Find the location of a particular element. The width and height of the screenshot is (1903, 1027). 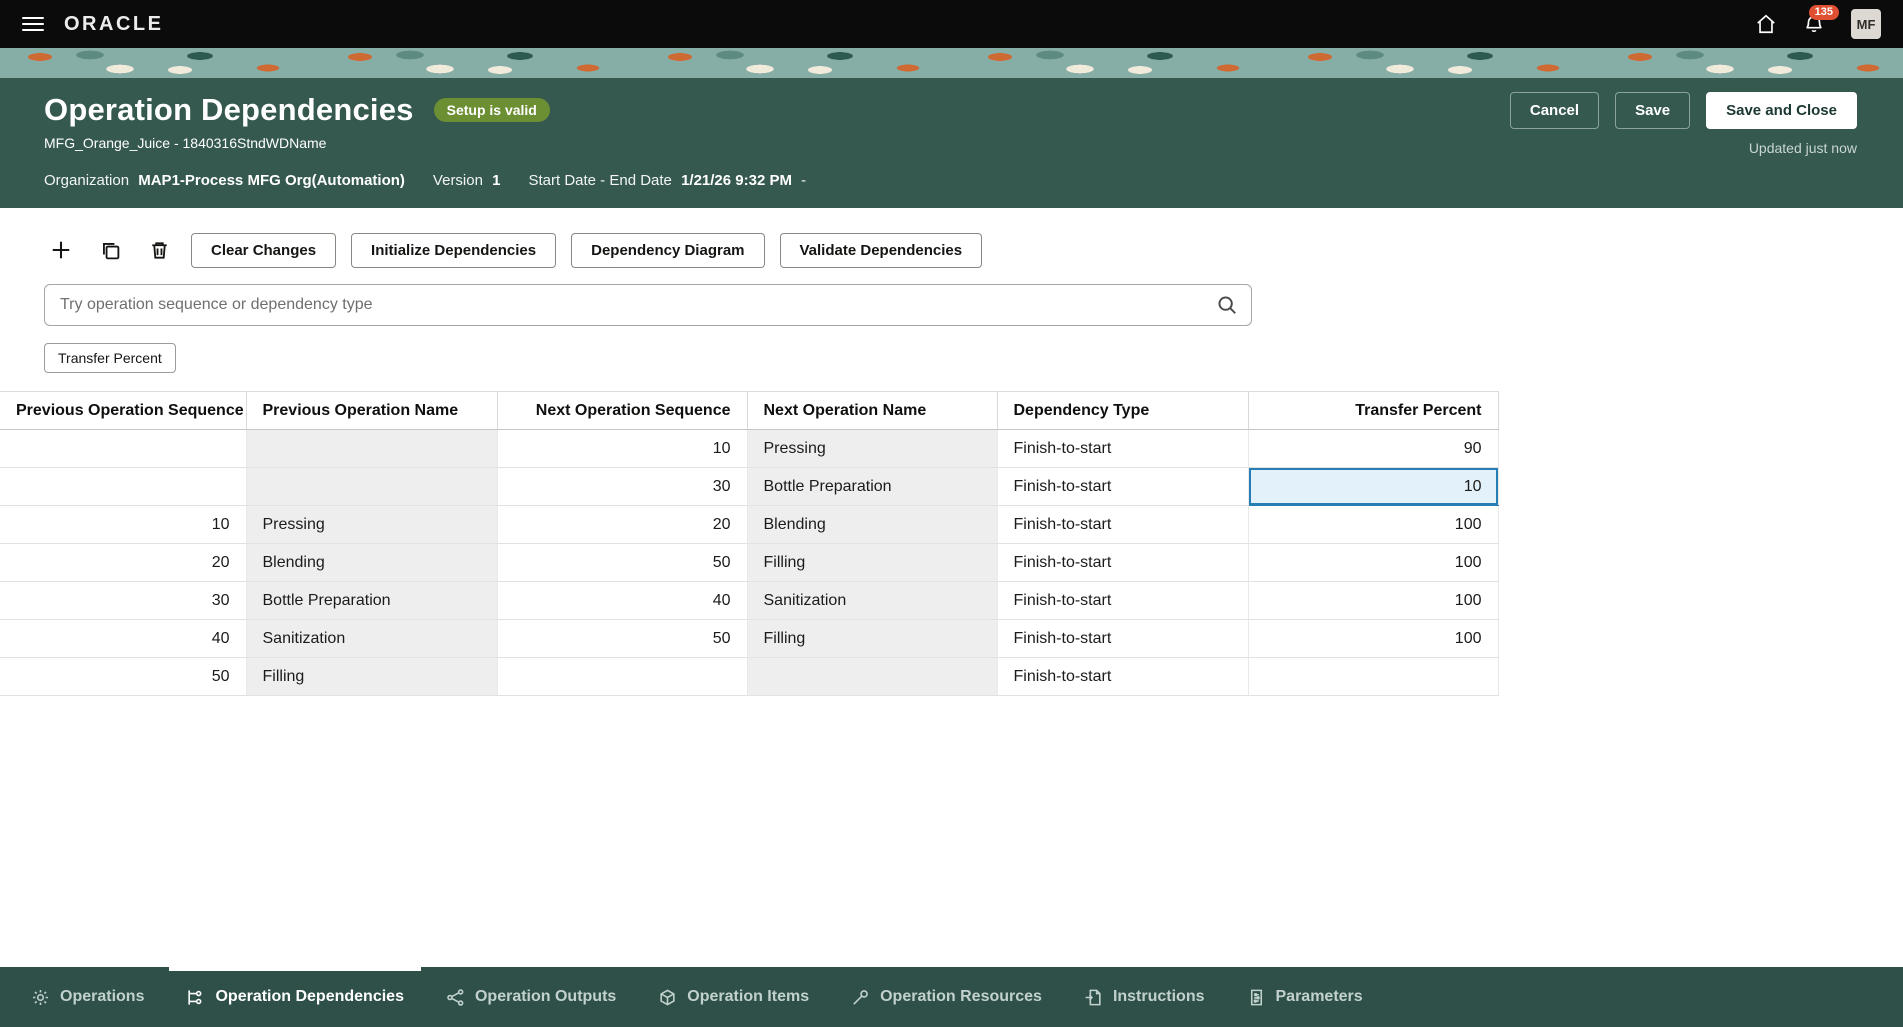

items-icon is located at coordinates (667, 997).